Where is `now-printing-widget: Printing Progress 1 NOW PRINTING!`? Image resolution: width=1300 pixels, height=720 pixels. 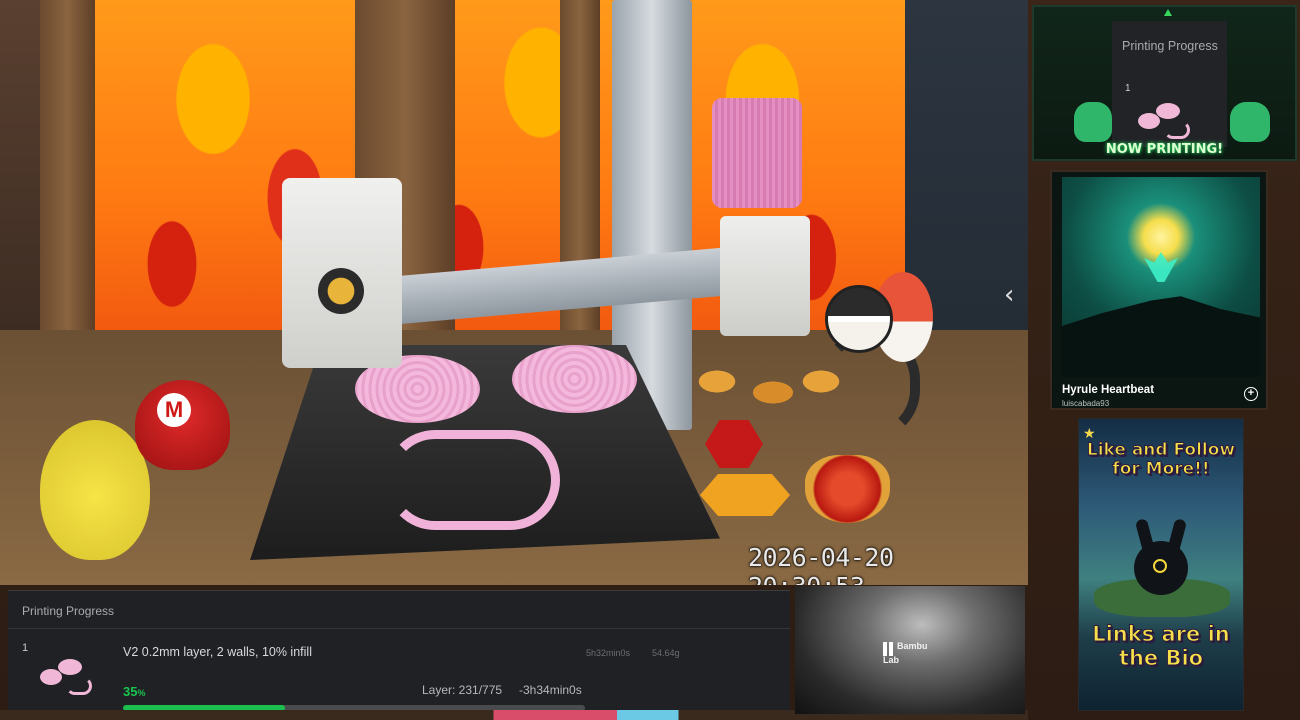 now-printing-widget: Printing Progress 1 NOW PRINTING! is located at coordinates (1164, 83).